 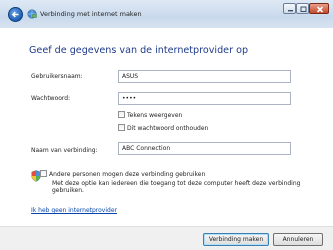 What do you see at coordinates (155, 115) in the screenshot?
I see `show-characters-label: Tekens weergeven` at bounding box center [155, 115].